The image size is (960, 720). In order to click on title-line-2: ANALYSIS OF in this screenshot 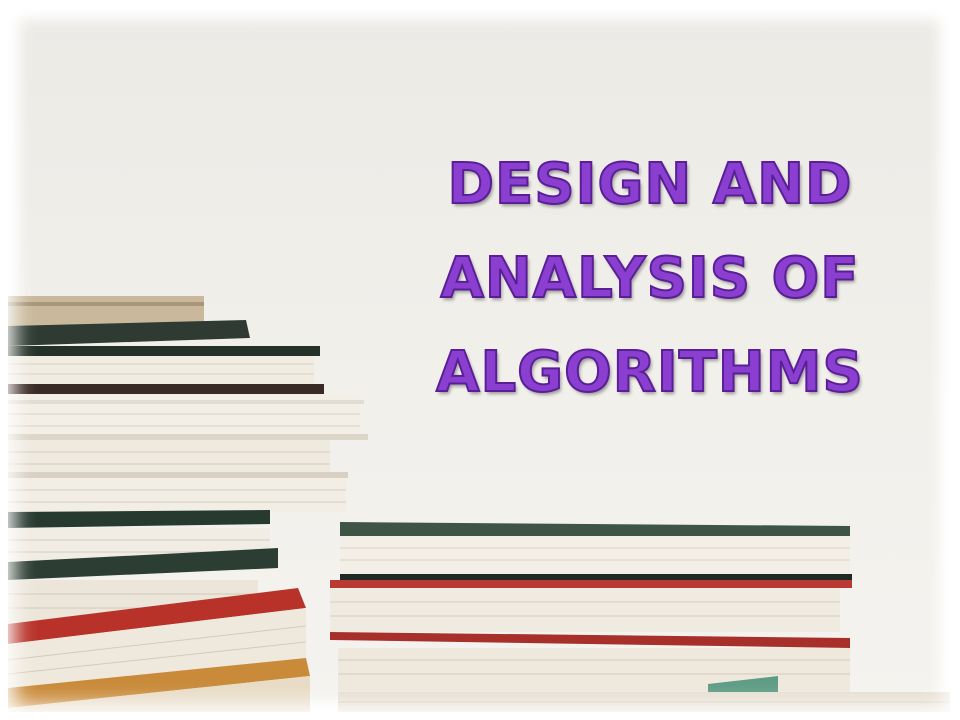, I will do `click(650, 278)`.